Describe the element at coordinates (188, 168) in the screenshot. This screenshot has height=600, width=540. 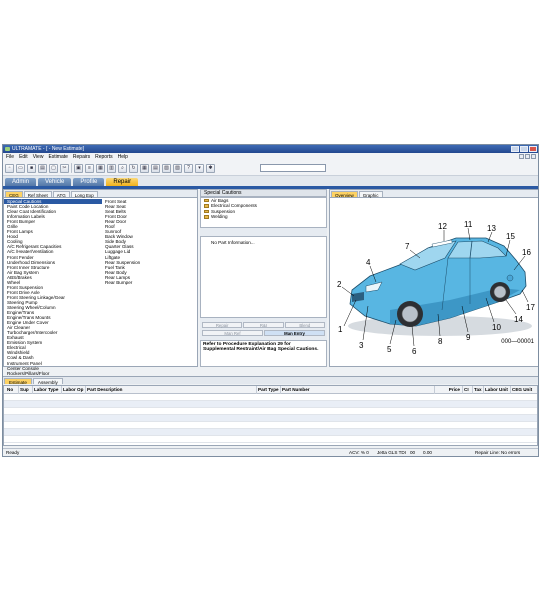
I see `help-icon: ?` at that location.